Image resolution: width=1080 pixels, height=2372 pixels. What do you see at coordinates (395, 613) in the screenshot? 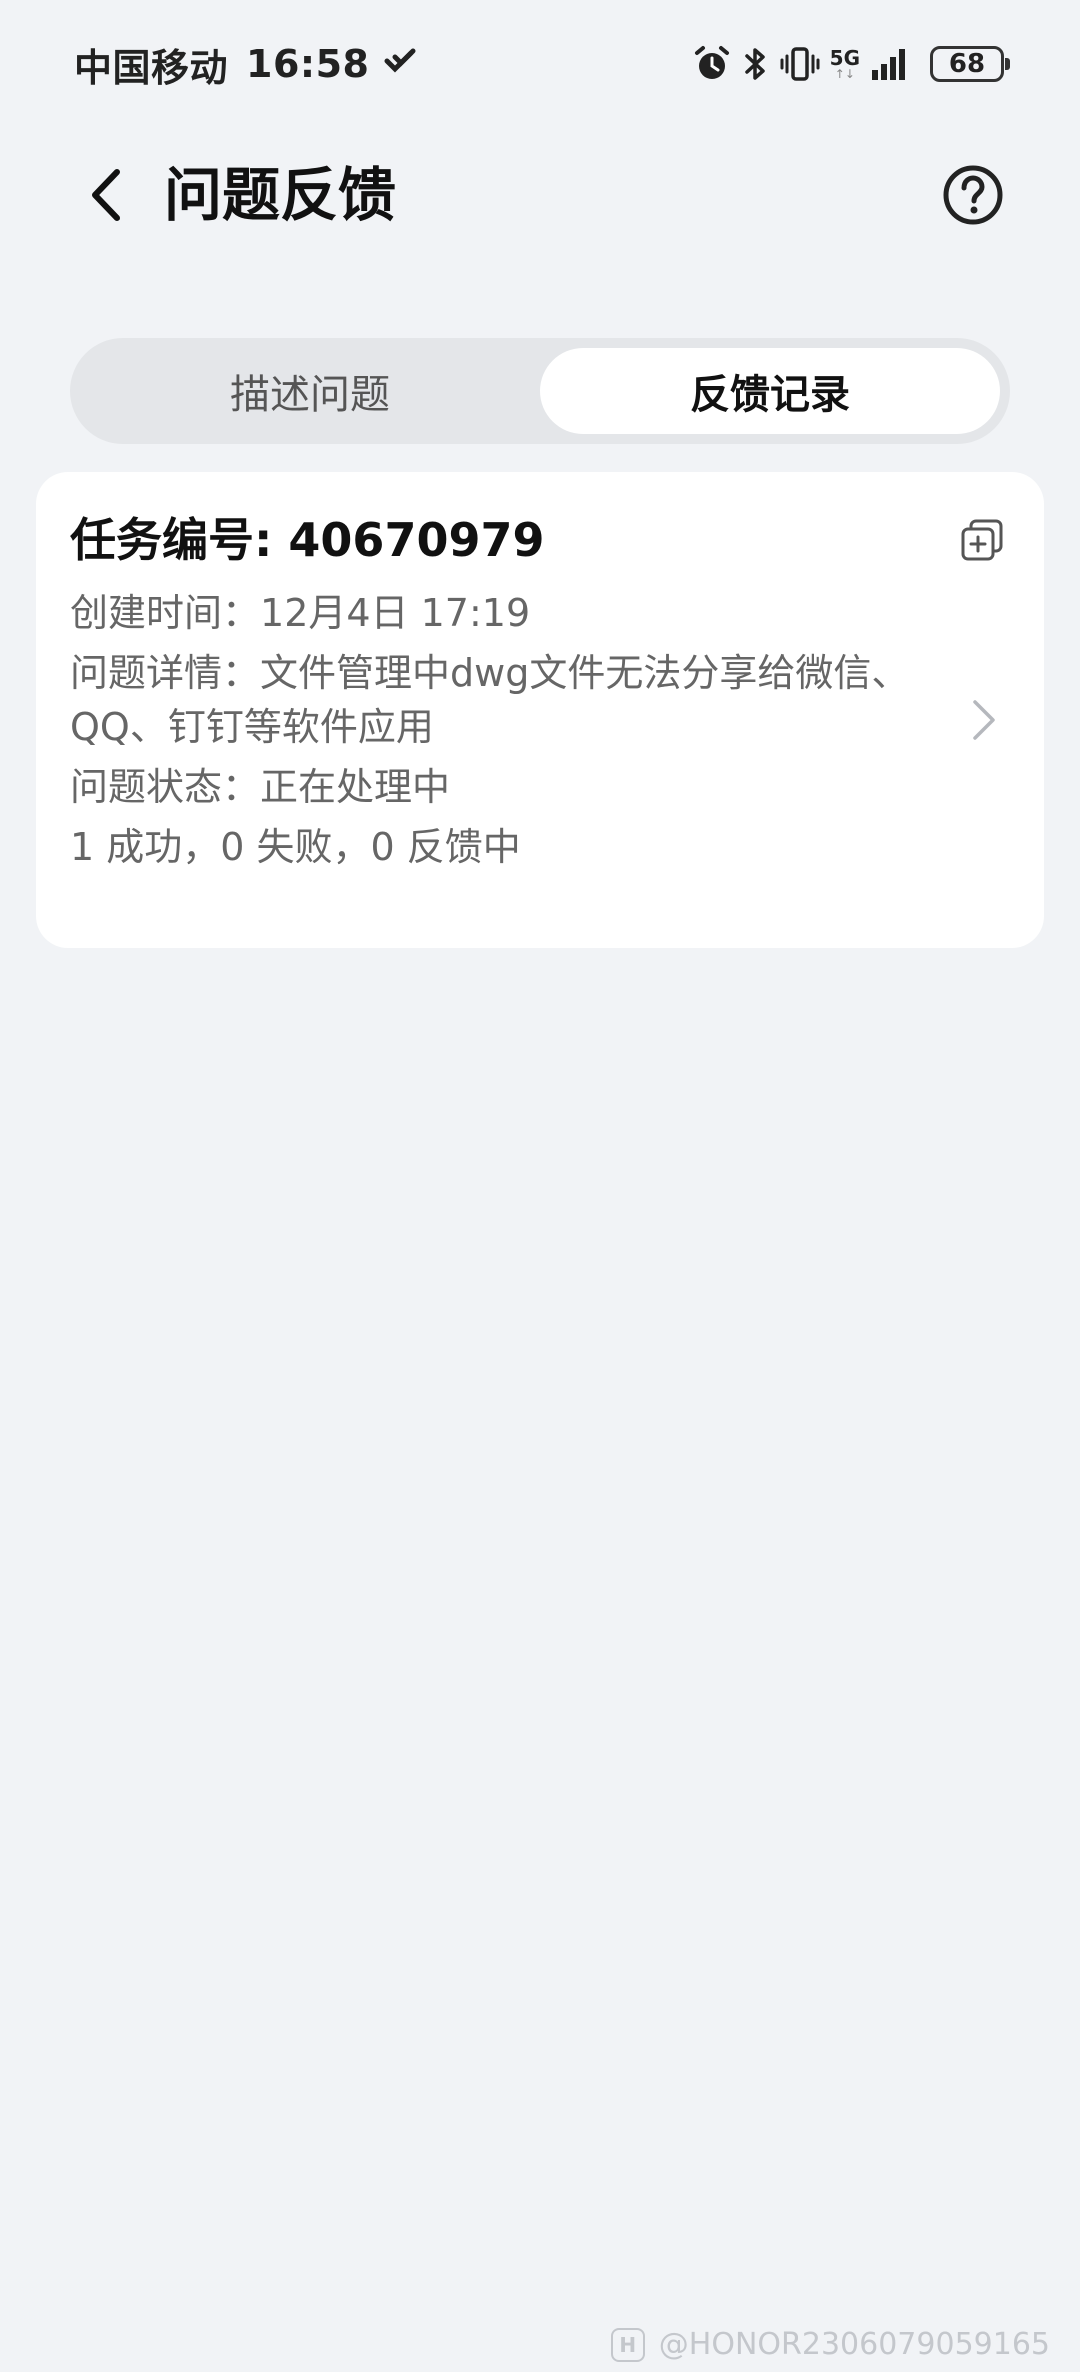
I see `created-time-value: 12月4日 17:19` at bounding box center [395, 613].